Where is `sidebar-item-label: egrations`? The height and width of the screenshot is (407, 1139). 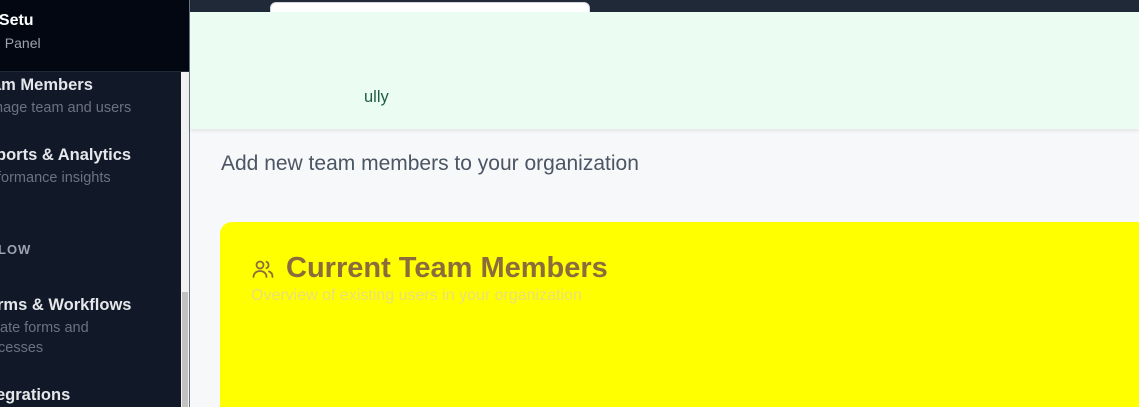 sidebar-item-label: egrations is located at coordinates (35, 395).